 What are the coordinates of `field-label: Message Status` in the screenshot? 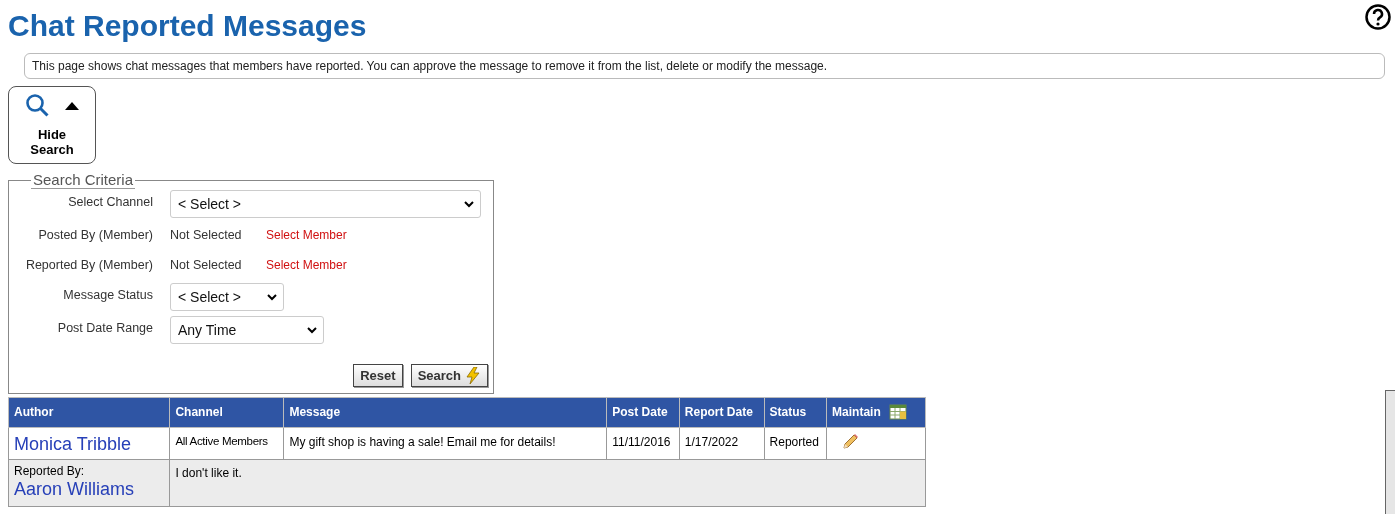 It's located at (108, 295).